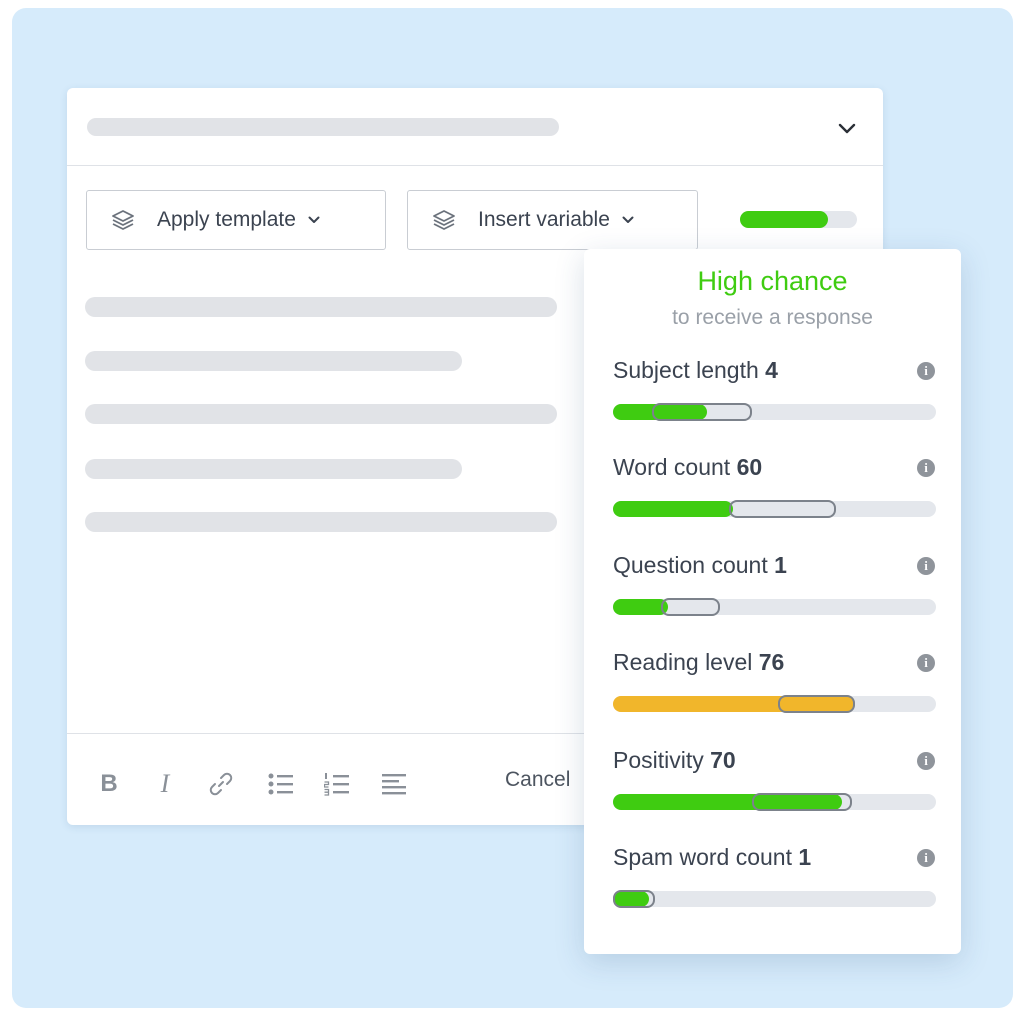  I want to click on metric-value: 60, so click(749, 467).